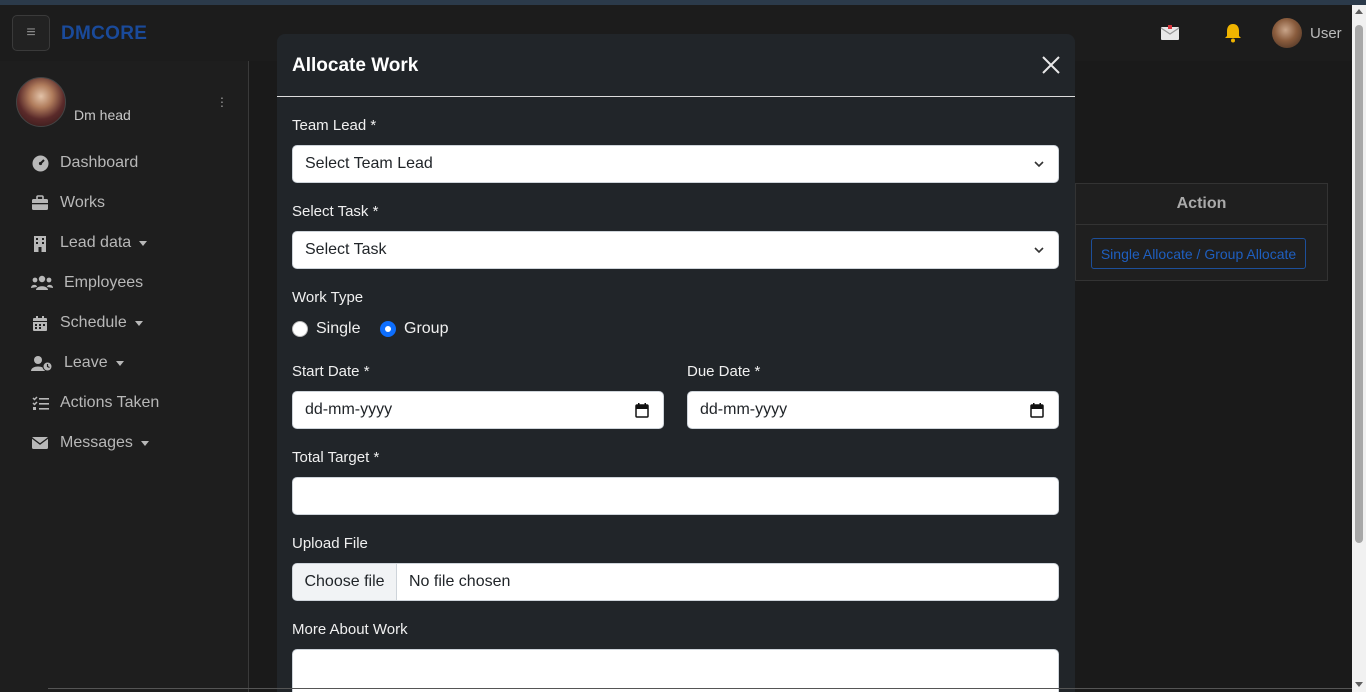 This screenshot has height=692, width=1366. Describe the element at coordinates (1170, 33) in the screenshot. I see `mail-icon` at that location.